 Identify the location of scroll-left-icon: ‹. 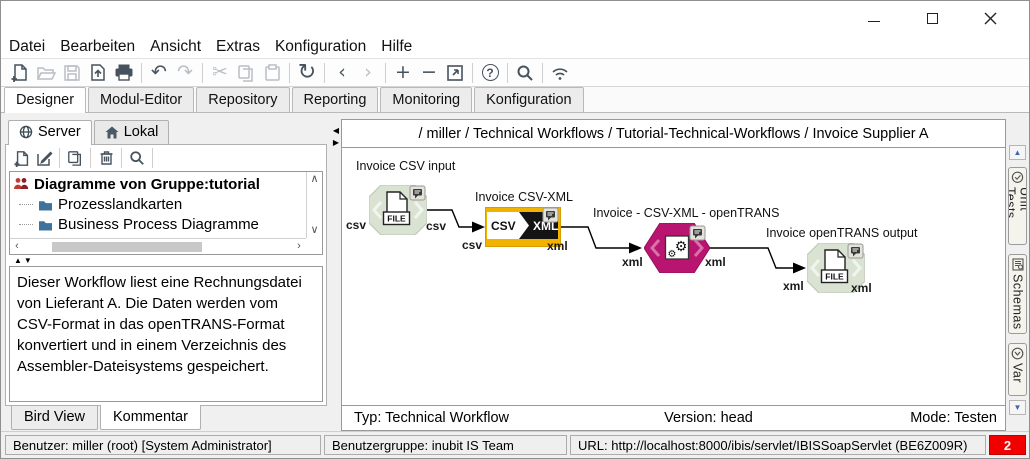
(17, 246).